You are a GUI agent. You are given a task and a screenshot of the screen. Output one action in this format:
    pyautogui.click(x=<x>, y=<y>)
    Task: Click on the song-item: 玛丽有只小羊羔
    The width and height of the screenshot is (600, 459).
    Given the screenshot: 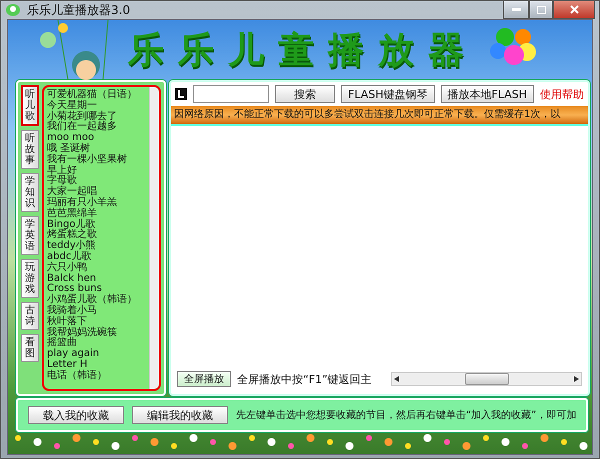 What is the action you would take?
    pyautogui.click(x=98, y=203)
    